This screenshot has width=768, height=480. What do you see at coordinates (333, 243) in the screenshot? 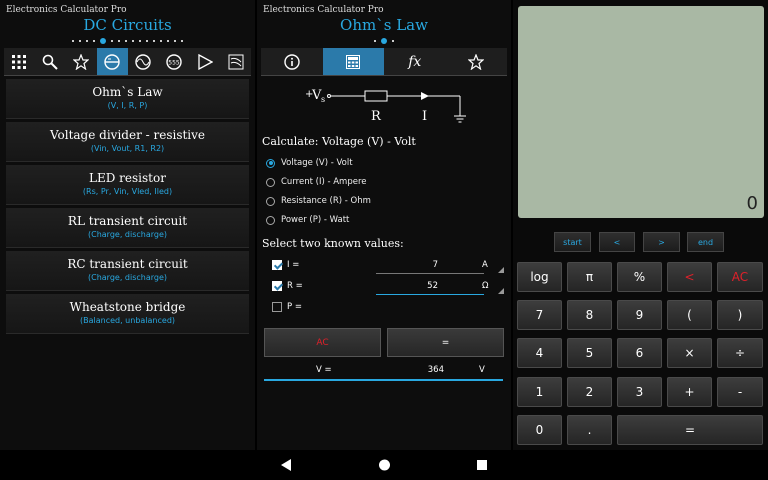
I see `known-values-label: Select two known values:` at bounding box center [333, 243].